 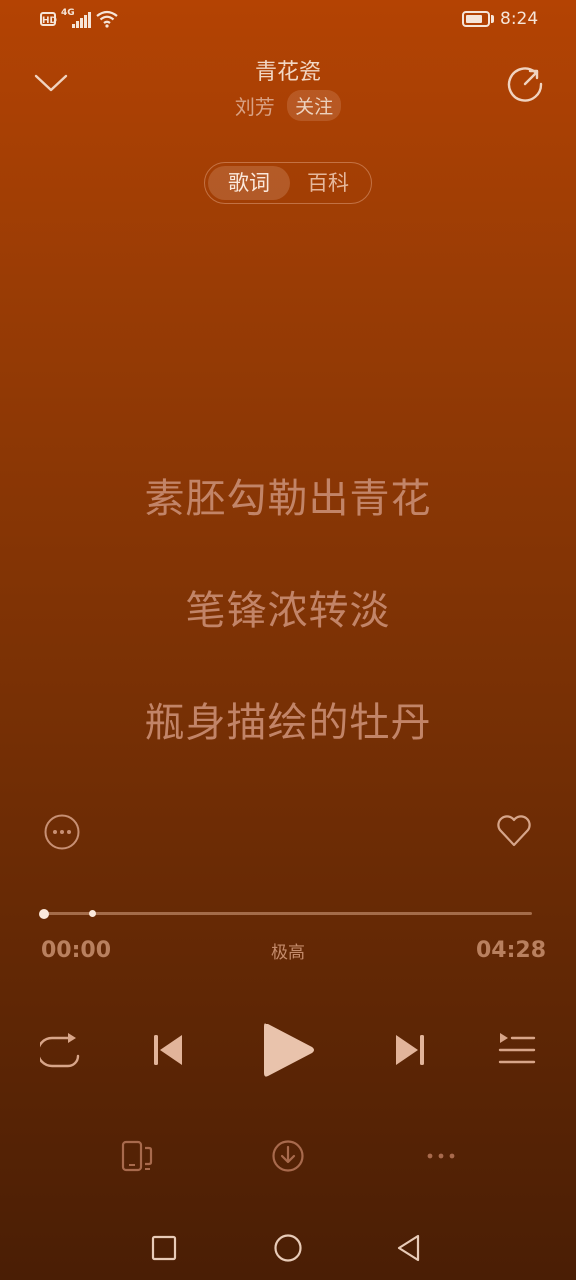 What do you see at coordinates (82, 20) in the screenshot?
I see `signal-icon` at bounding box center [82, 20].